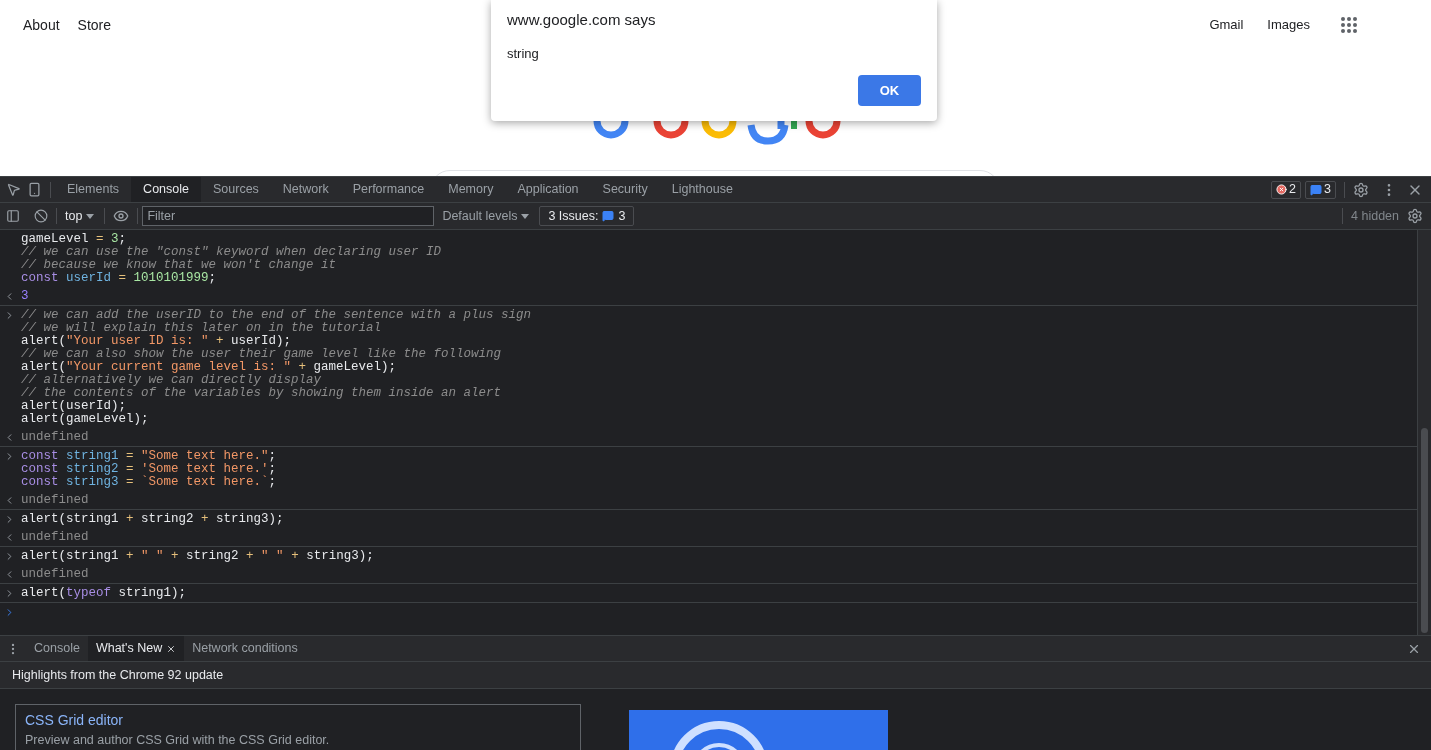  What do you see at coordinates (57, 648) in the screenshot?
I see `drawer-tab: Console` at bounding box center [57, 648].